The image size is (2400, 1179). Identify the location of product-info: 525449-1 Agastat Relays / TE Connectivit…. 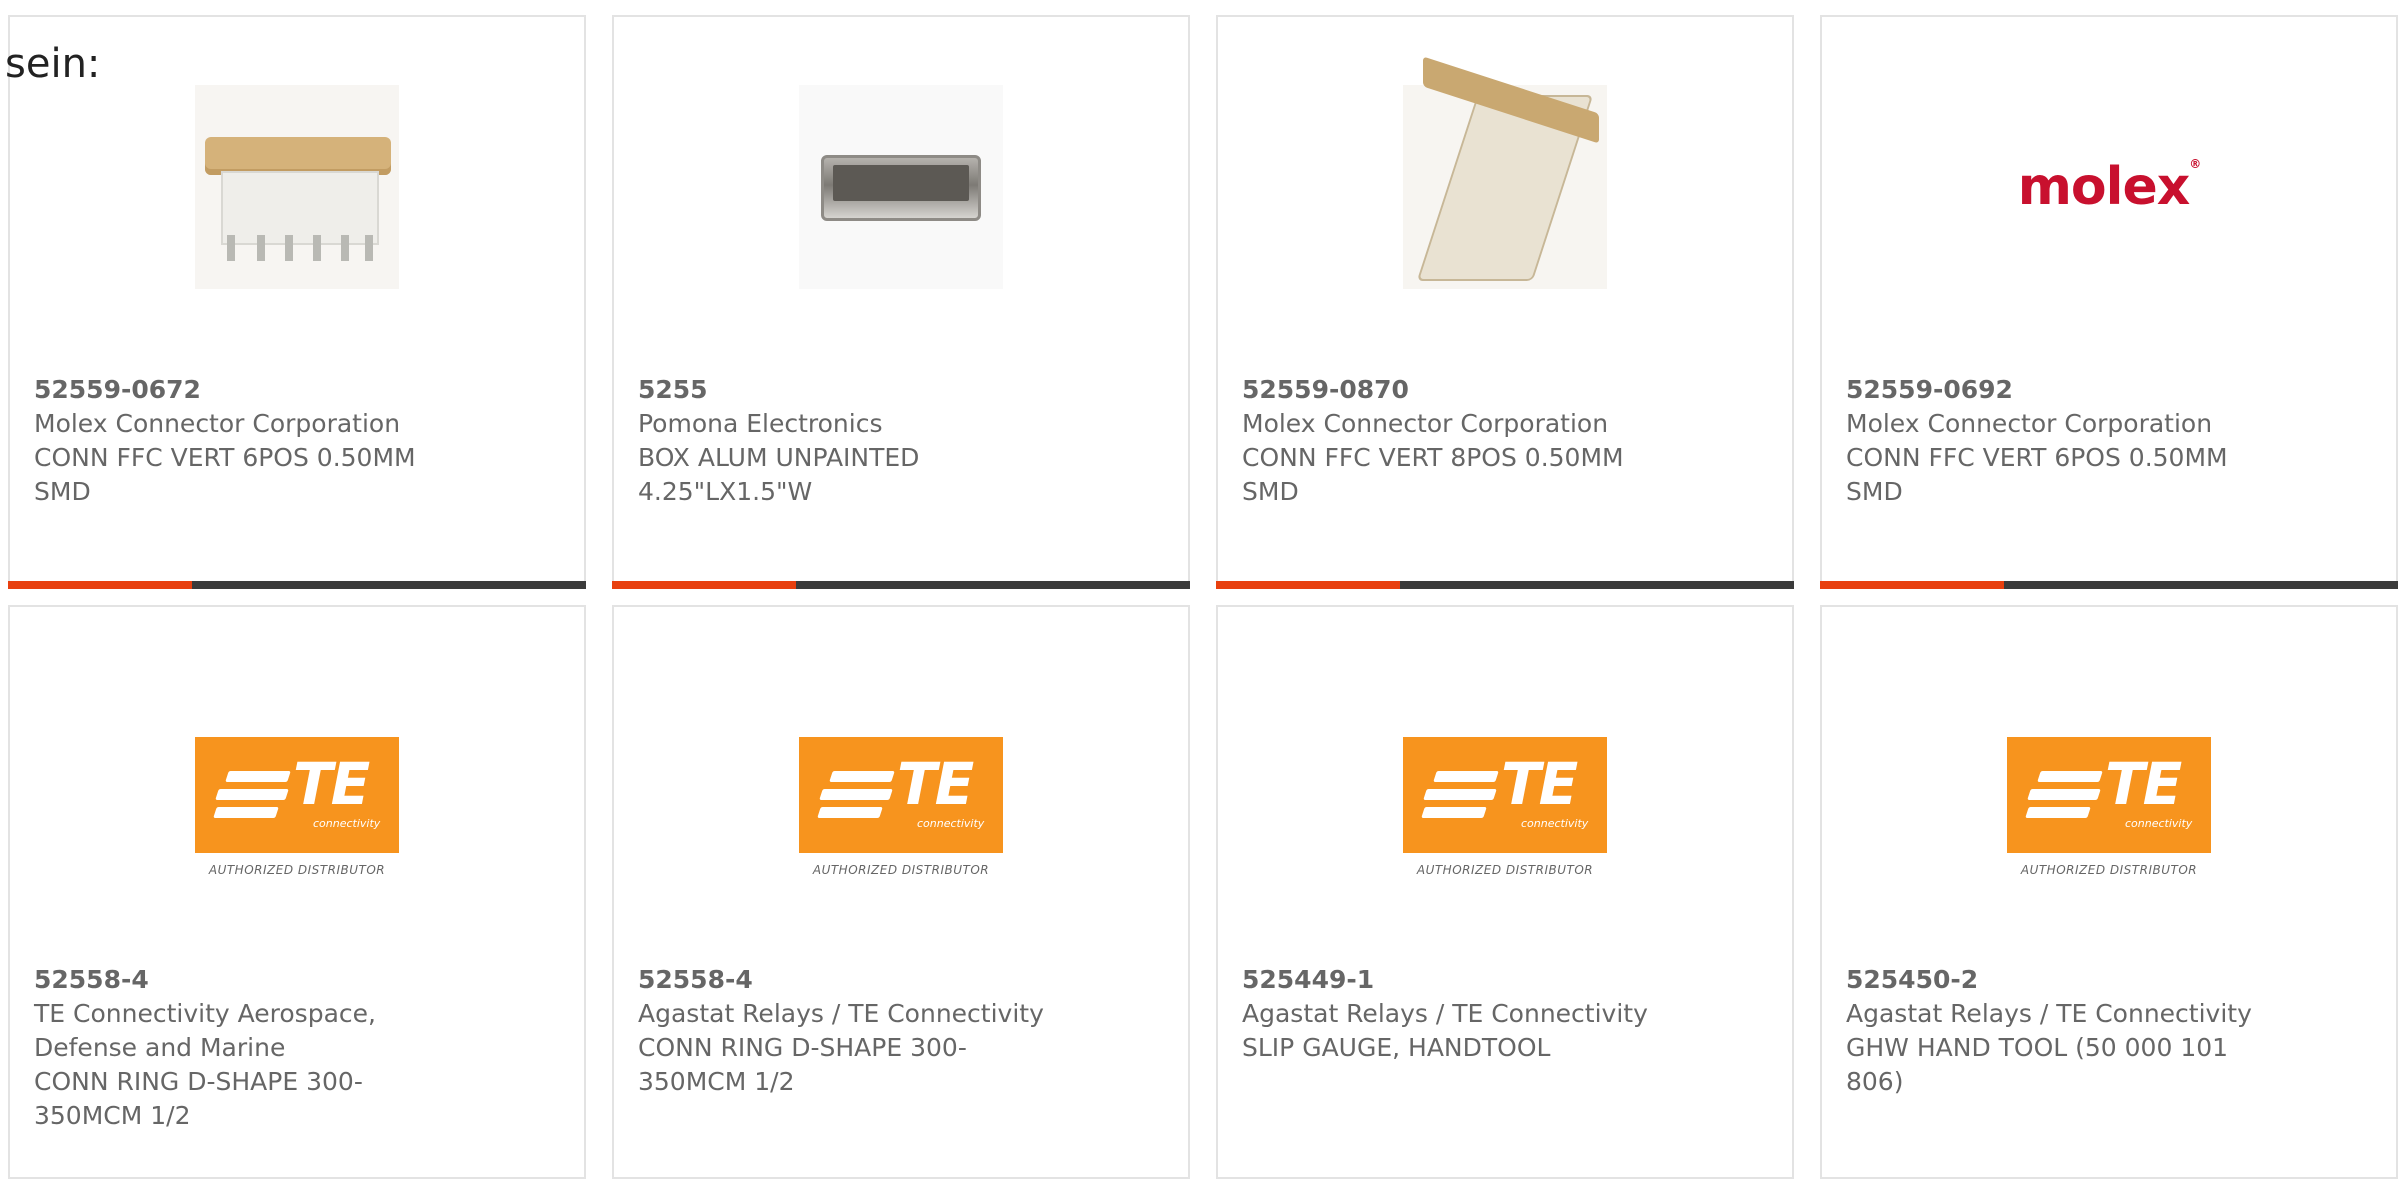
(1452, 1014).